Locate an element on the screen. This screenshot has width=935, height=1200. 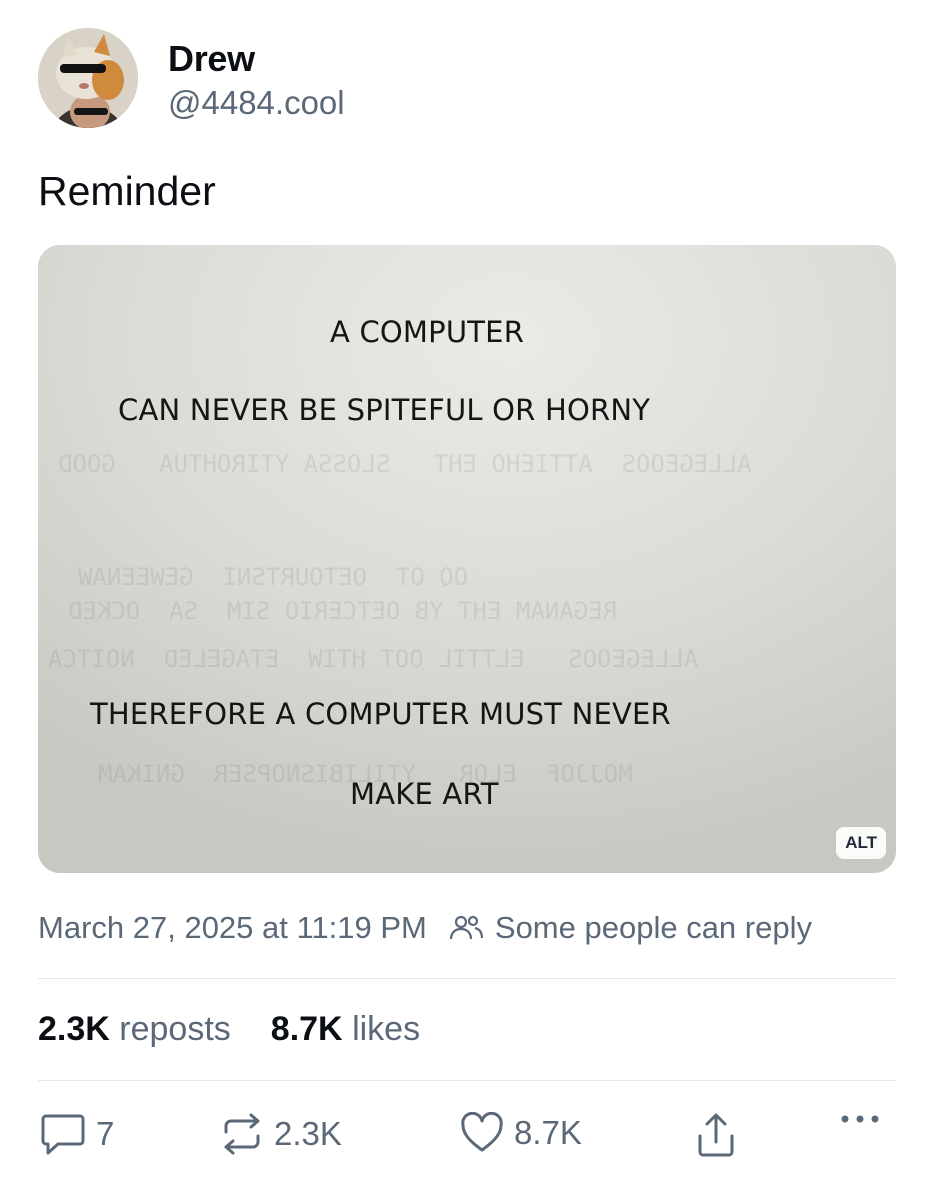
reposts-count: 2.3K is located at coordinates (74, 1029).